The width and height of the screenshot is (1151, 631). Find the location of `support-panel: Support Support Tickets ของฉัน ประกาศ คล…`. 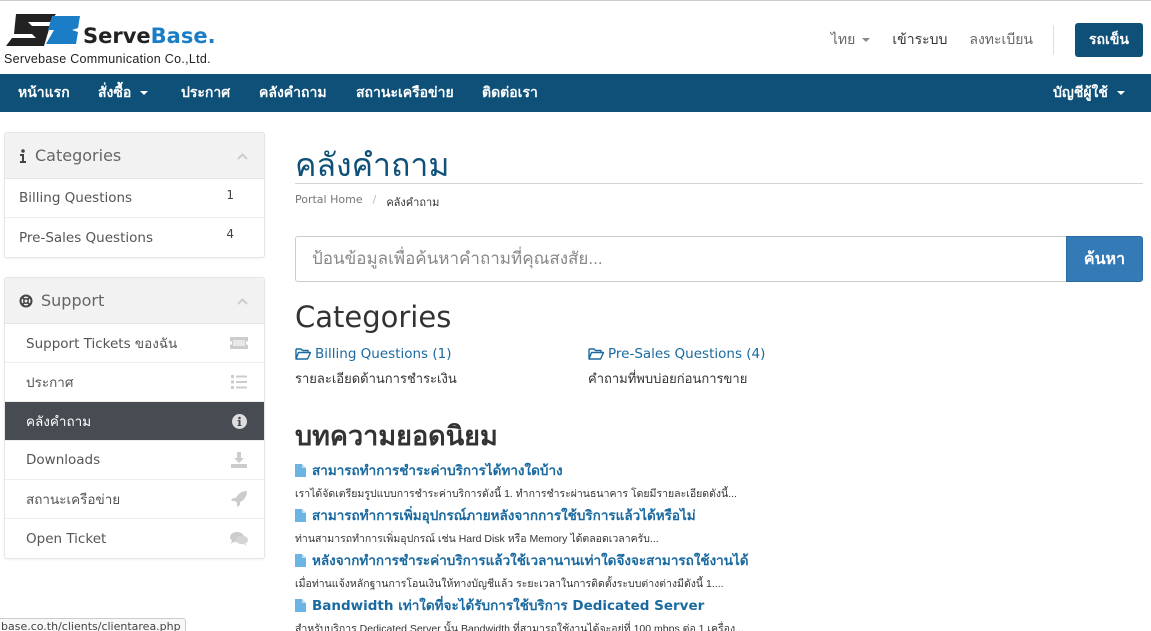

support-panel: Support Support Tickets ของฉัน ประกาศ คล… is located at coordinates (134, 418).